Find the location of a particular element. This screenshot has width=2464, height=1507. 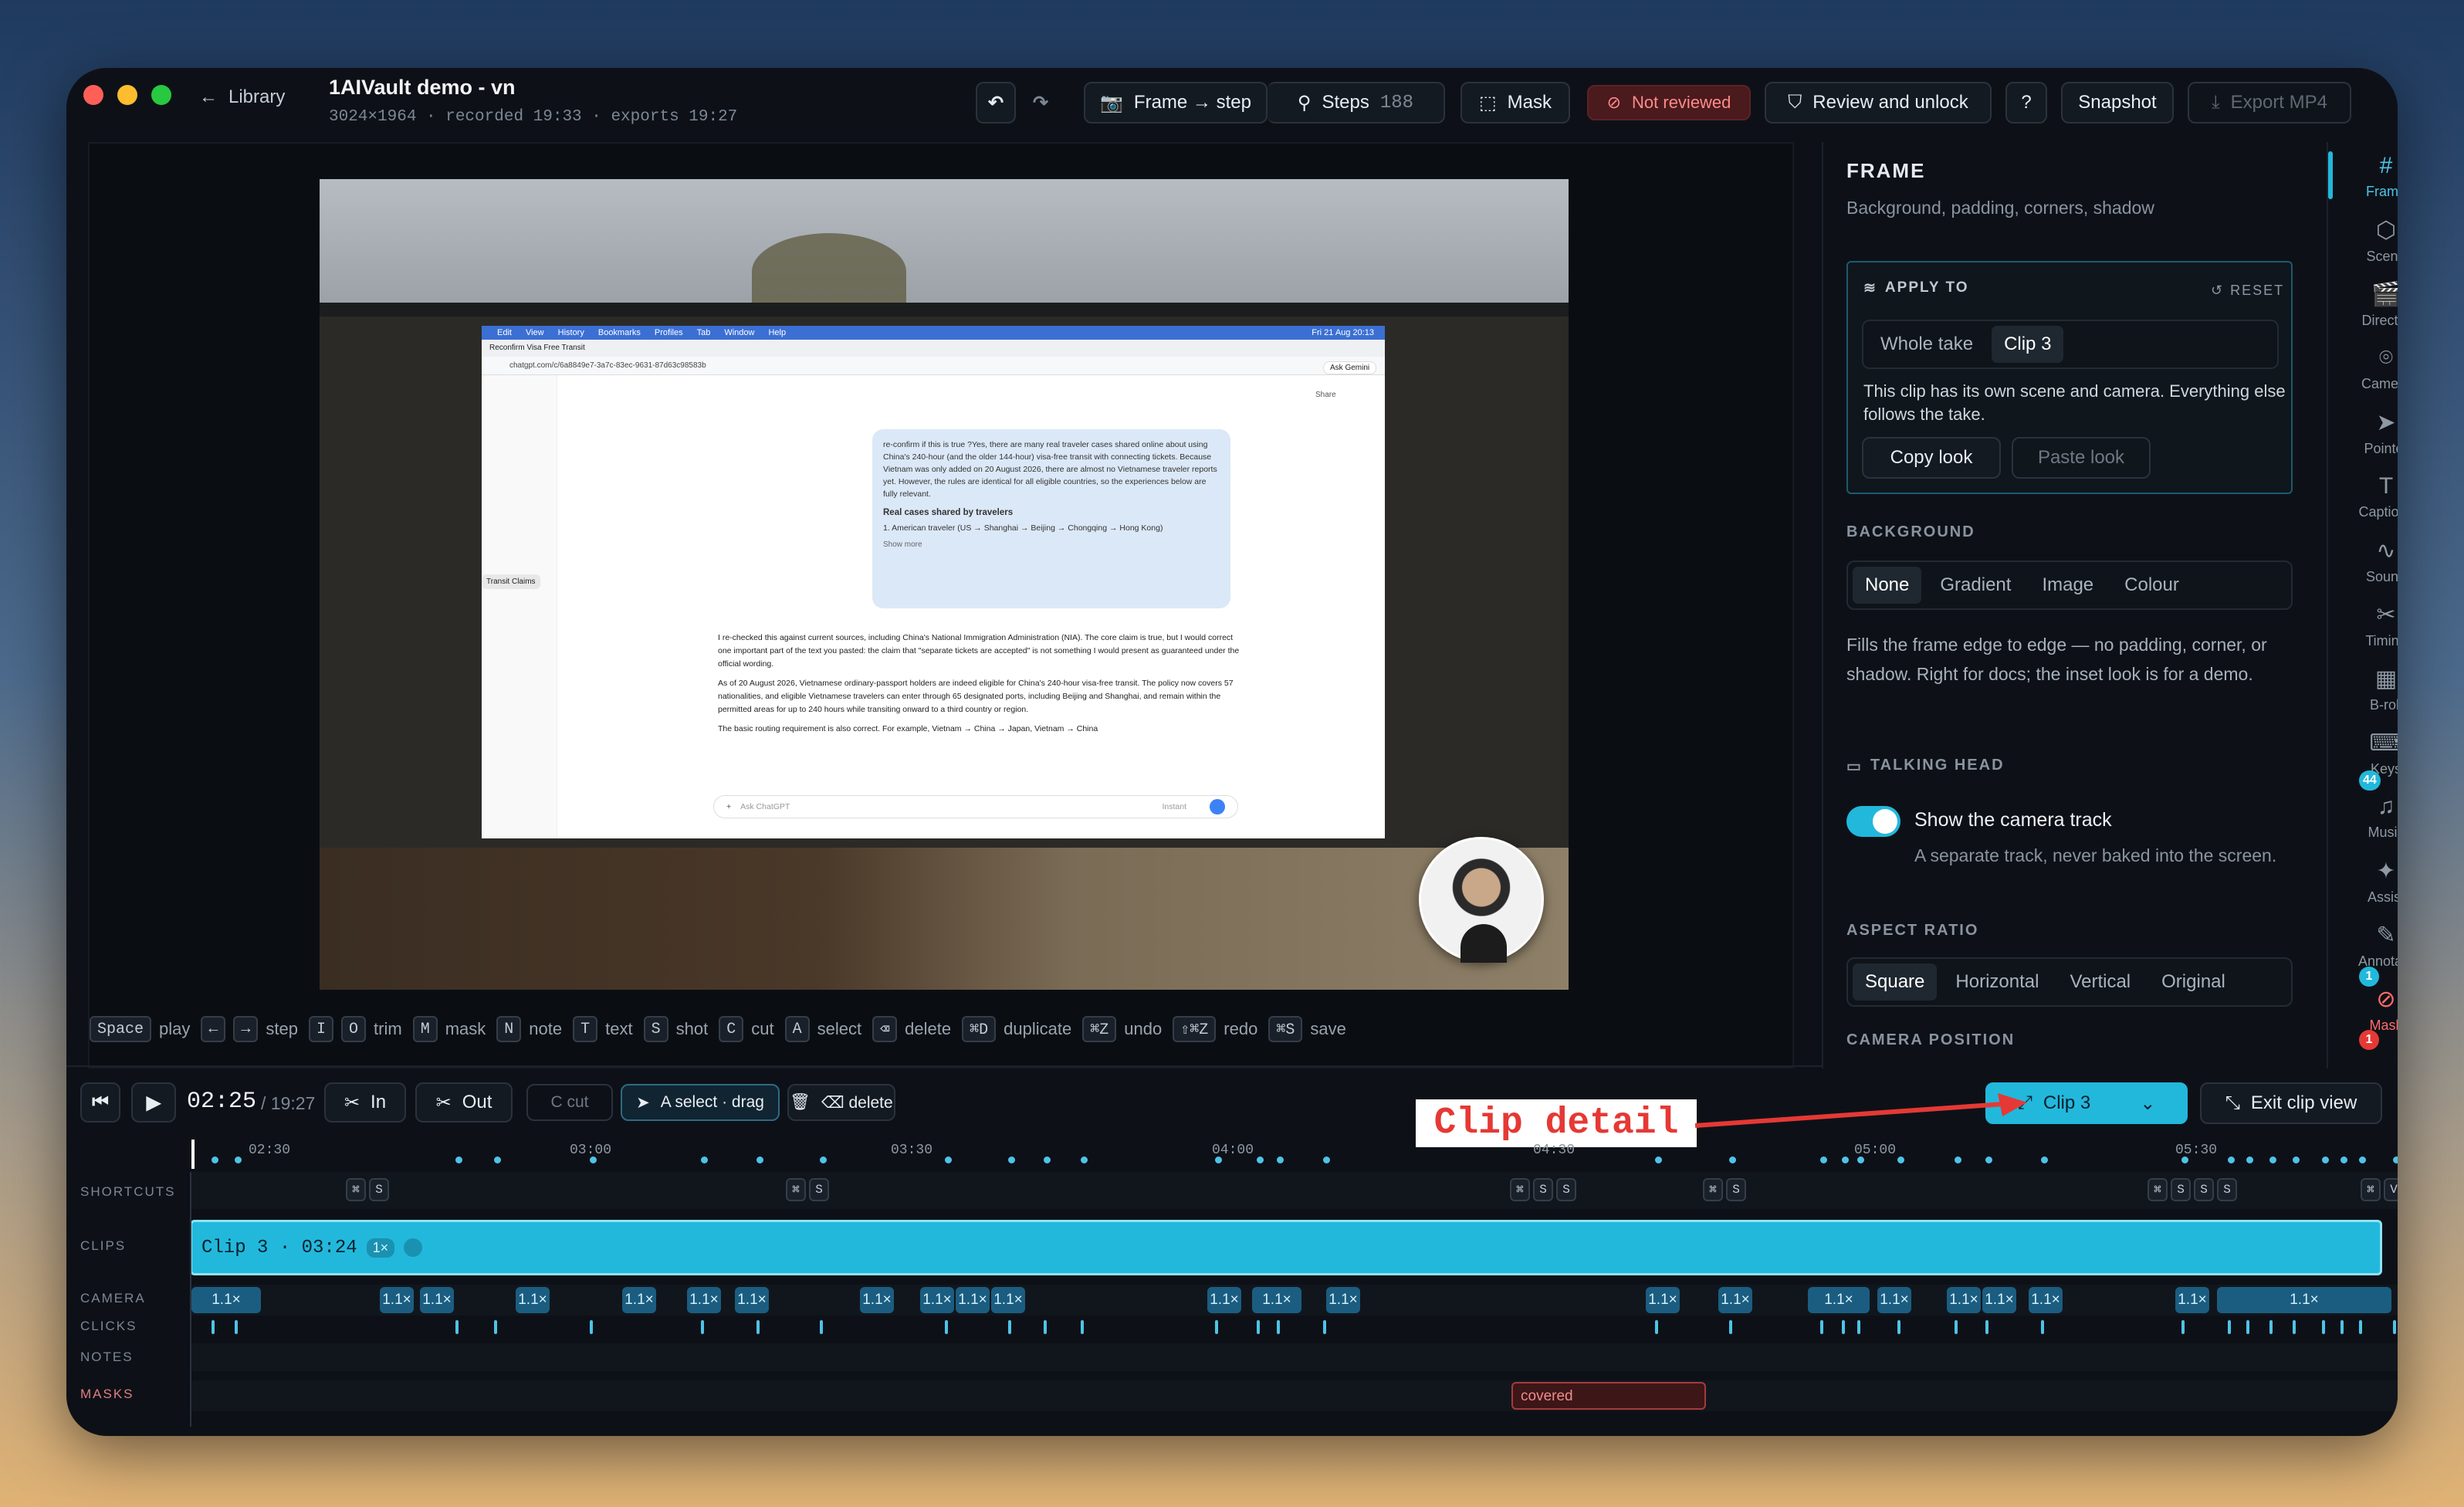

rail-active-indicator is located at coordinates (2330, 175).